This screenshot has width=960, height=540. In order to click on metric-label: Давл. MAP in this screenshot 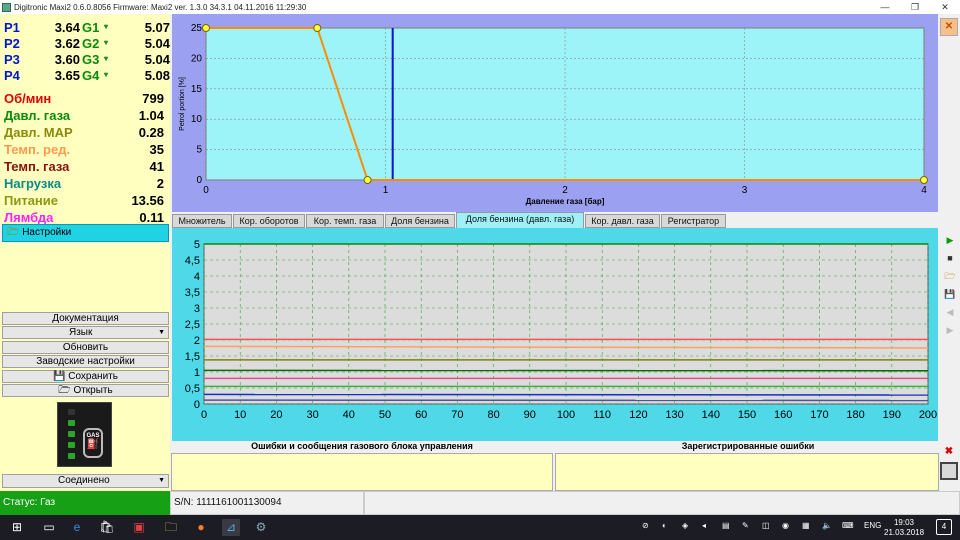, I will do `click(38, 132)`.